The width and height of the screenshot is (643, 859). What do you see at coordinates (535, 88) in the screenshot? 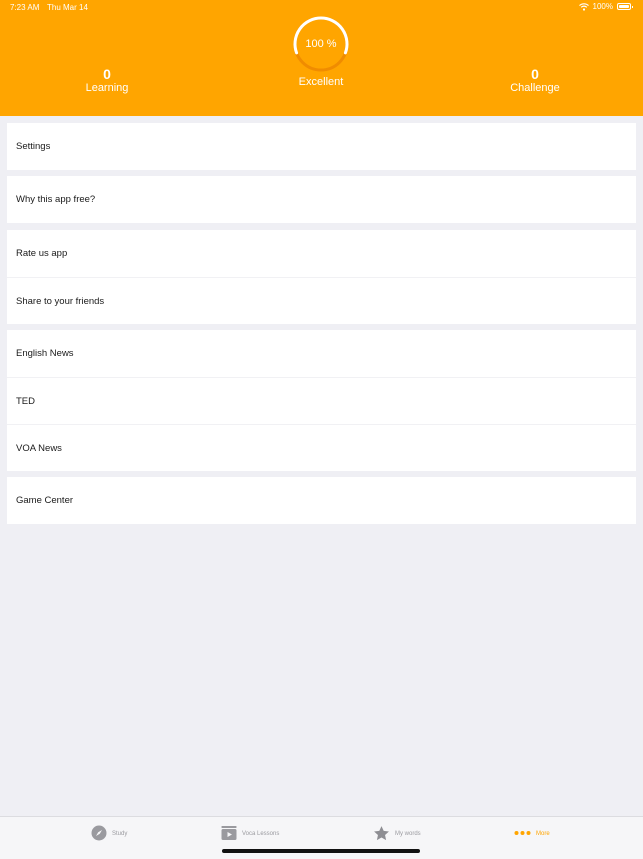
I see `challenge-label: Challenge` at bounding box center [535, 88].